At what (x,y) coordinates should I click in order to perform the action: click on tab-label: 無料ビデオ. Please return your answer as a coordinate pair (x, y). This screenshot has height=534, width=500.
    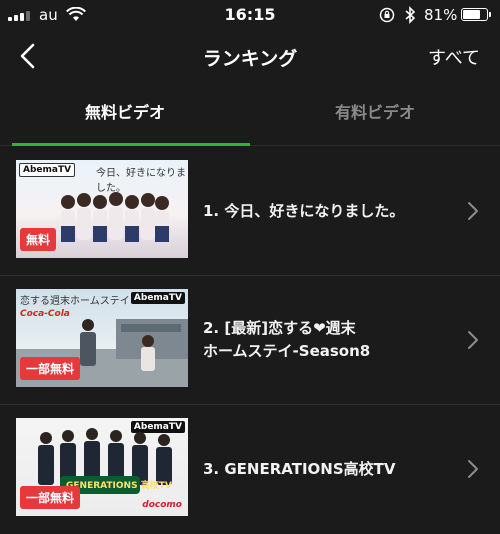
    Looking at the image, I should click on (124, 112).